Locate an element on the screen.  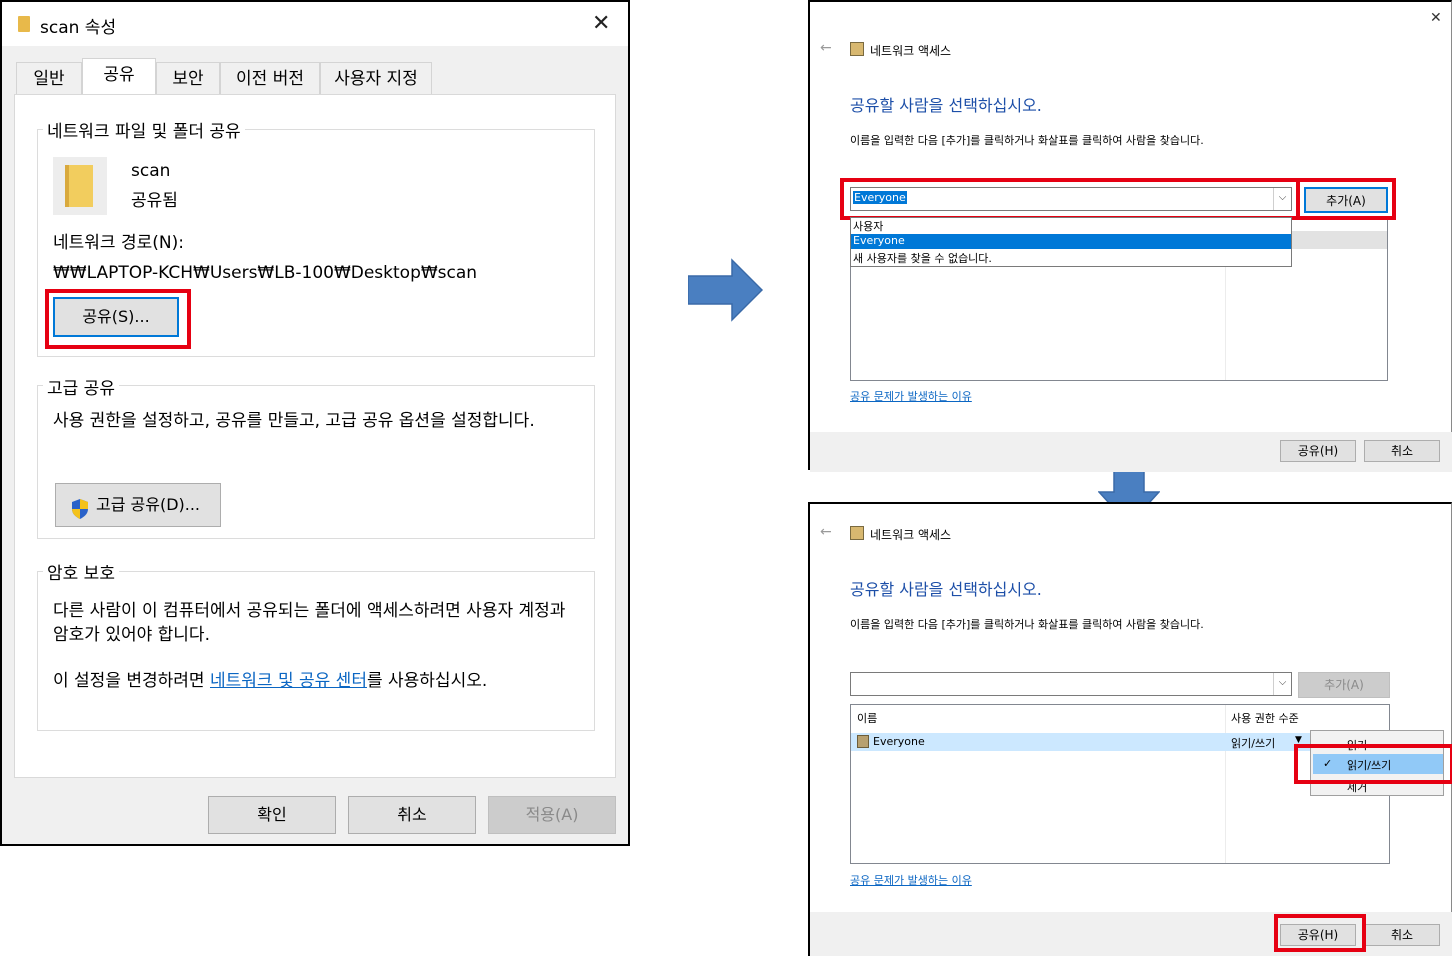
user-name-combo: Everyone ⌵ is located at coordinates (1071, 199).